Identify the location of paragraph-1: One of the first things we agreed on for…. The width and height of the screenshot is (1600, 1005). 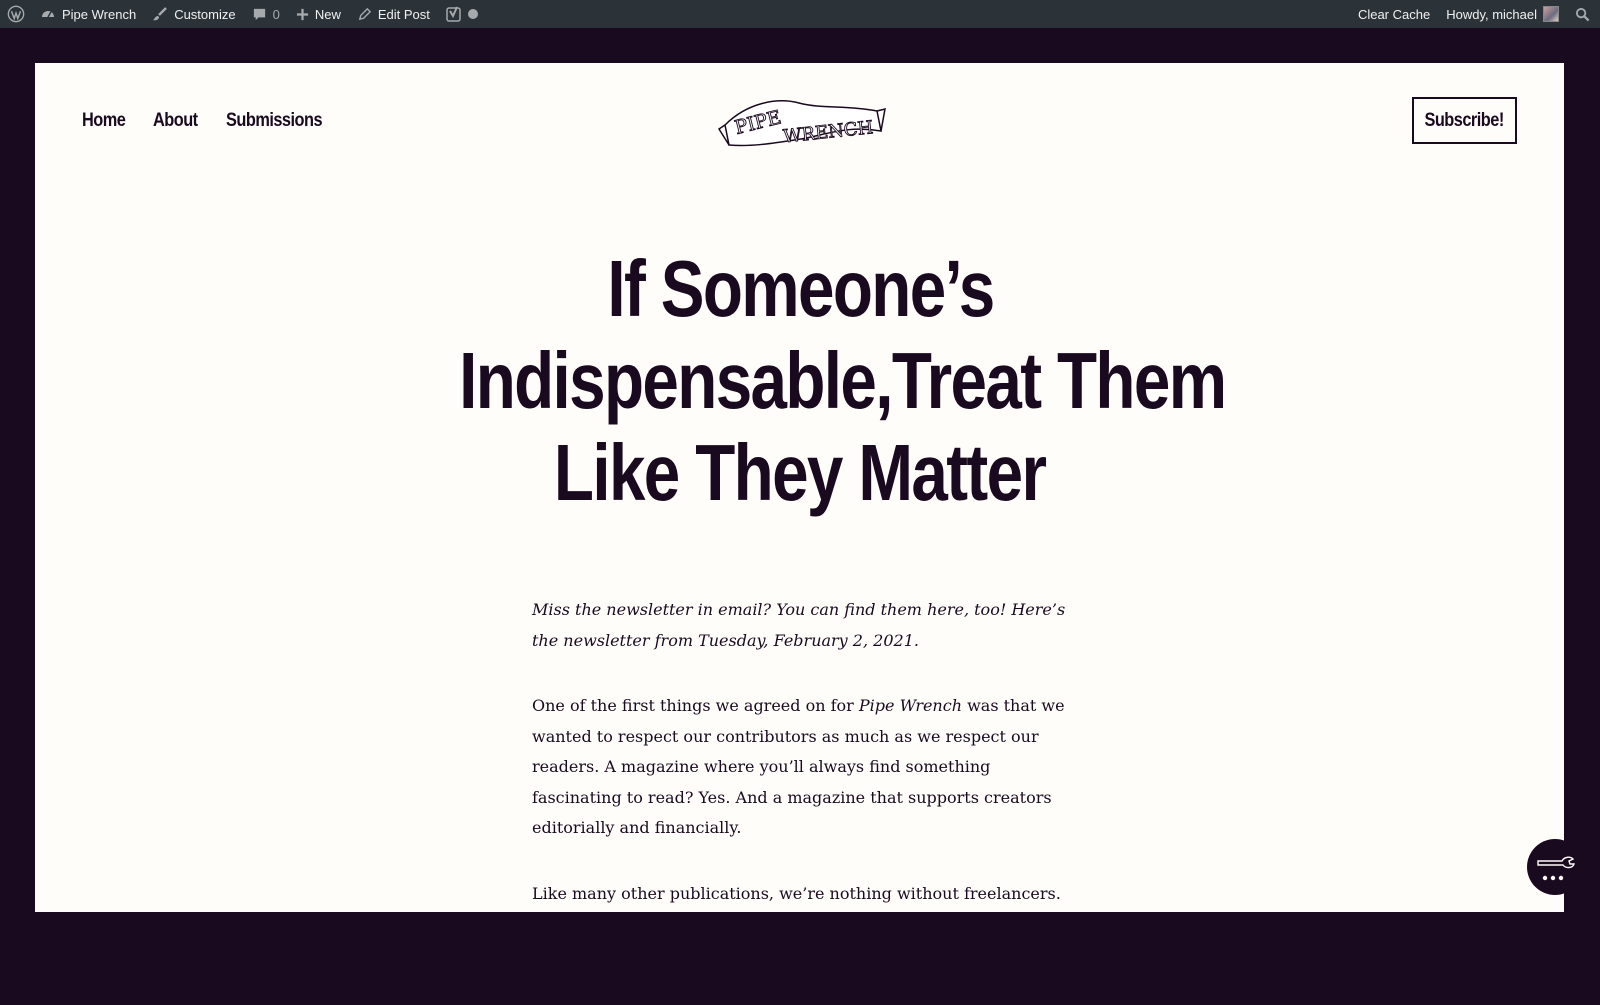
(802, 767).